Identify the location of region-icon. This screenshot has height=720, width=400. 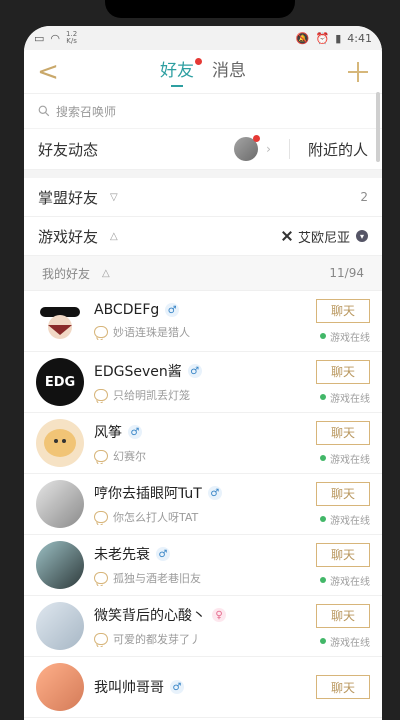
(287, 236).